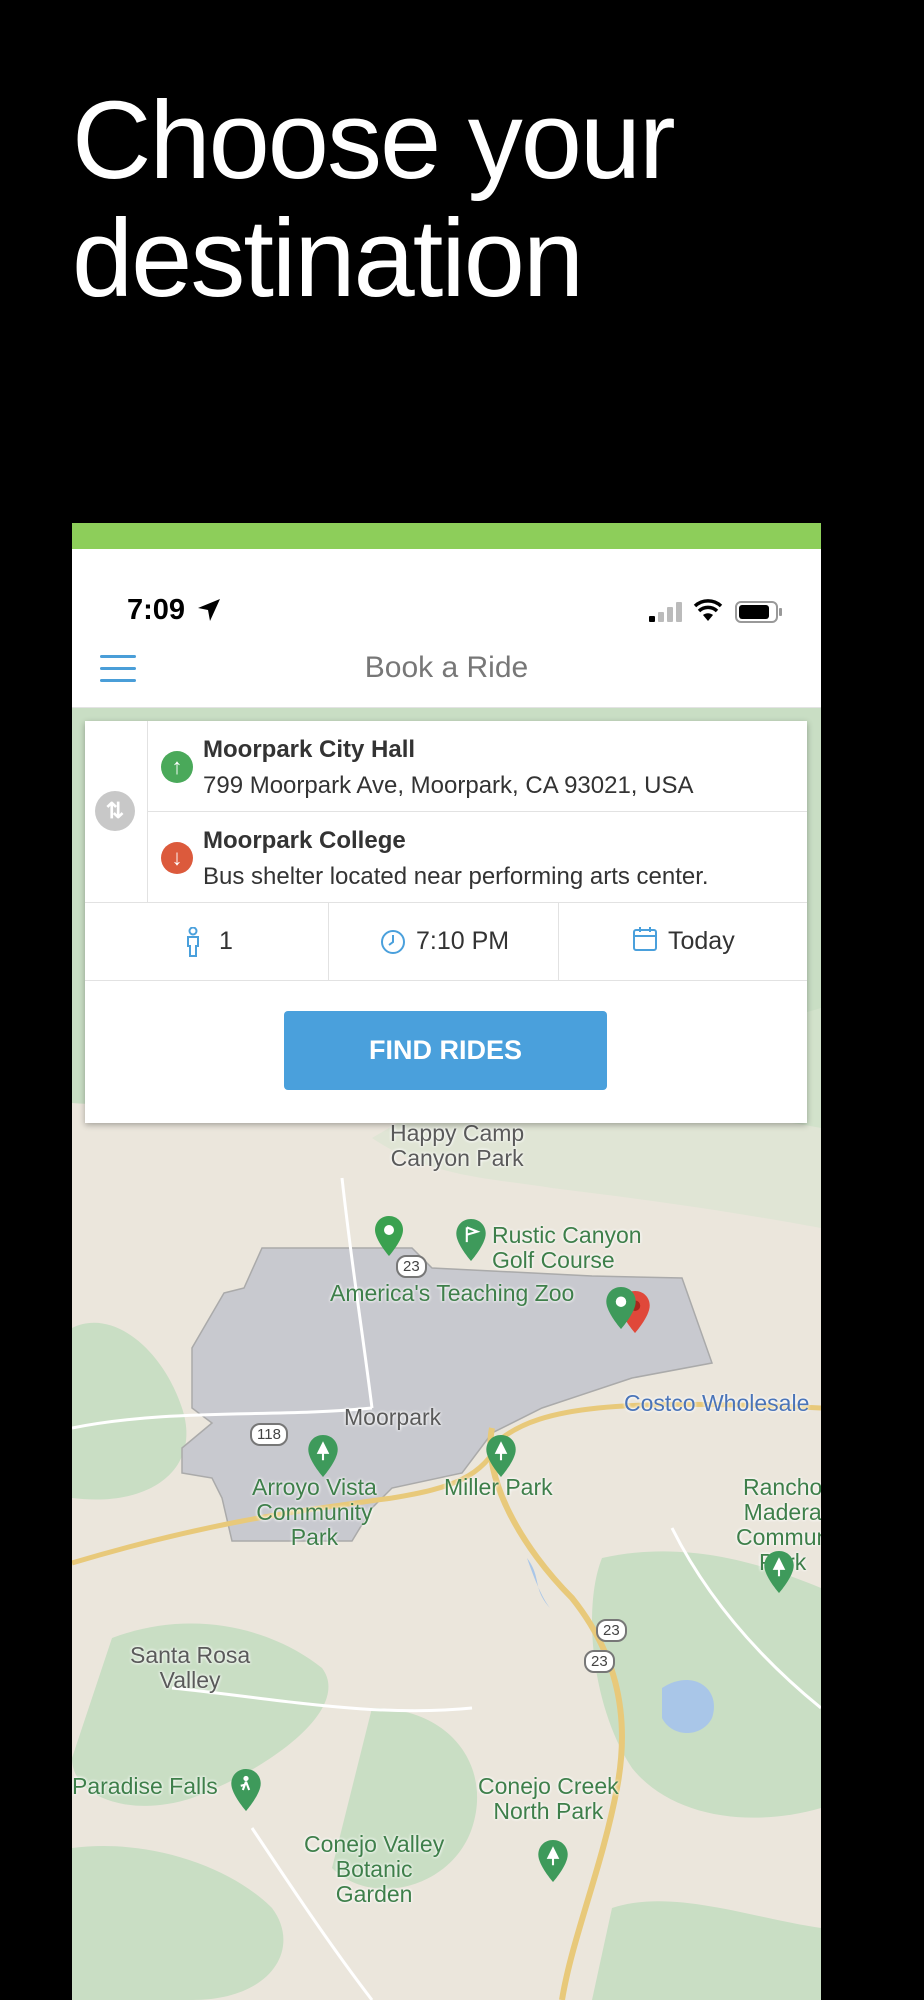 The height and width of the screenshot is (2000, 924). I want to click on map-label-arroyo-vista: Arroyo Vista Community Park, so click(314, 1512).